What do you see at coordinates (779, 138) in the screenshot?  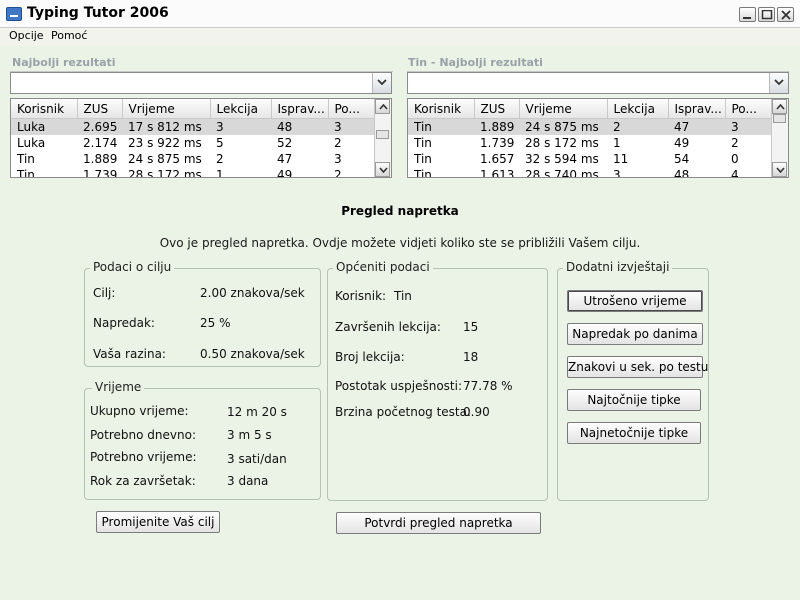 I see `right-table-scrollbar` at bounding box center [779, 138].